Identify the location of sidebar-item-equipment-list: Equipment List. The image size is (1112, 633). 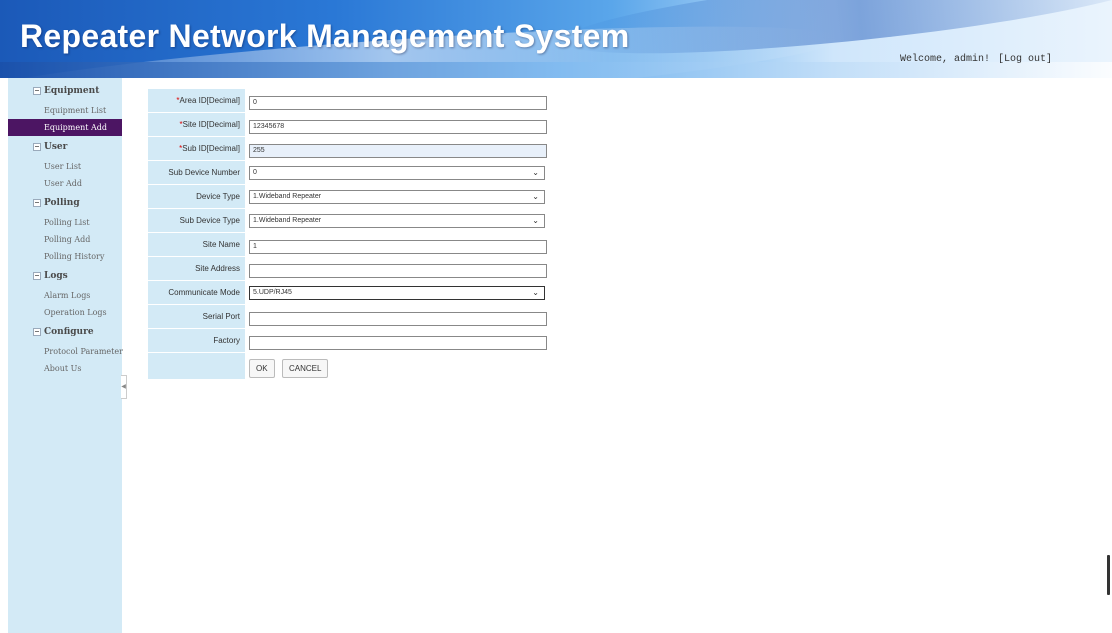
(65, 110).